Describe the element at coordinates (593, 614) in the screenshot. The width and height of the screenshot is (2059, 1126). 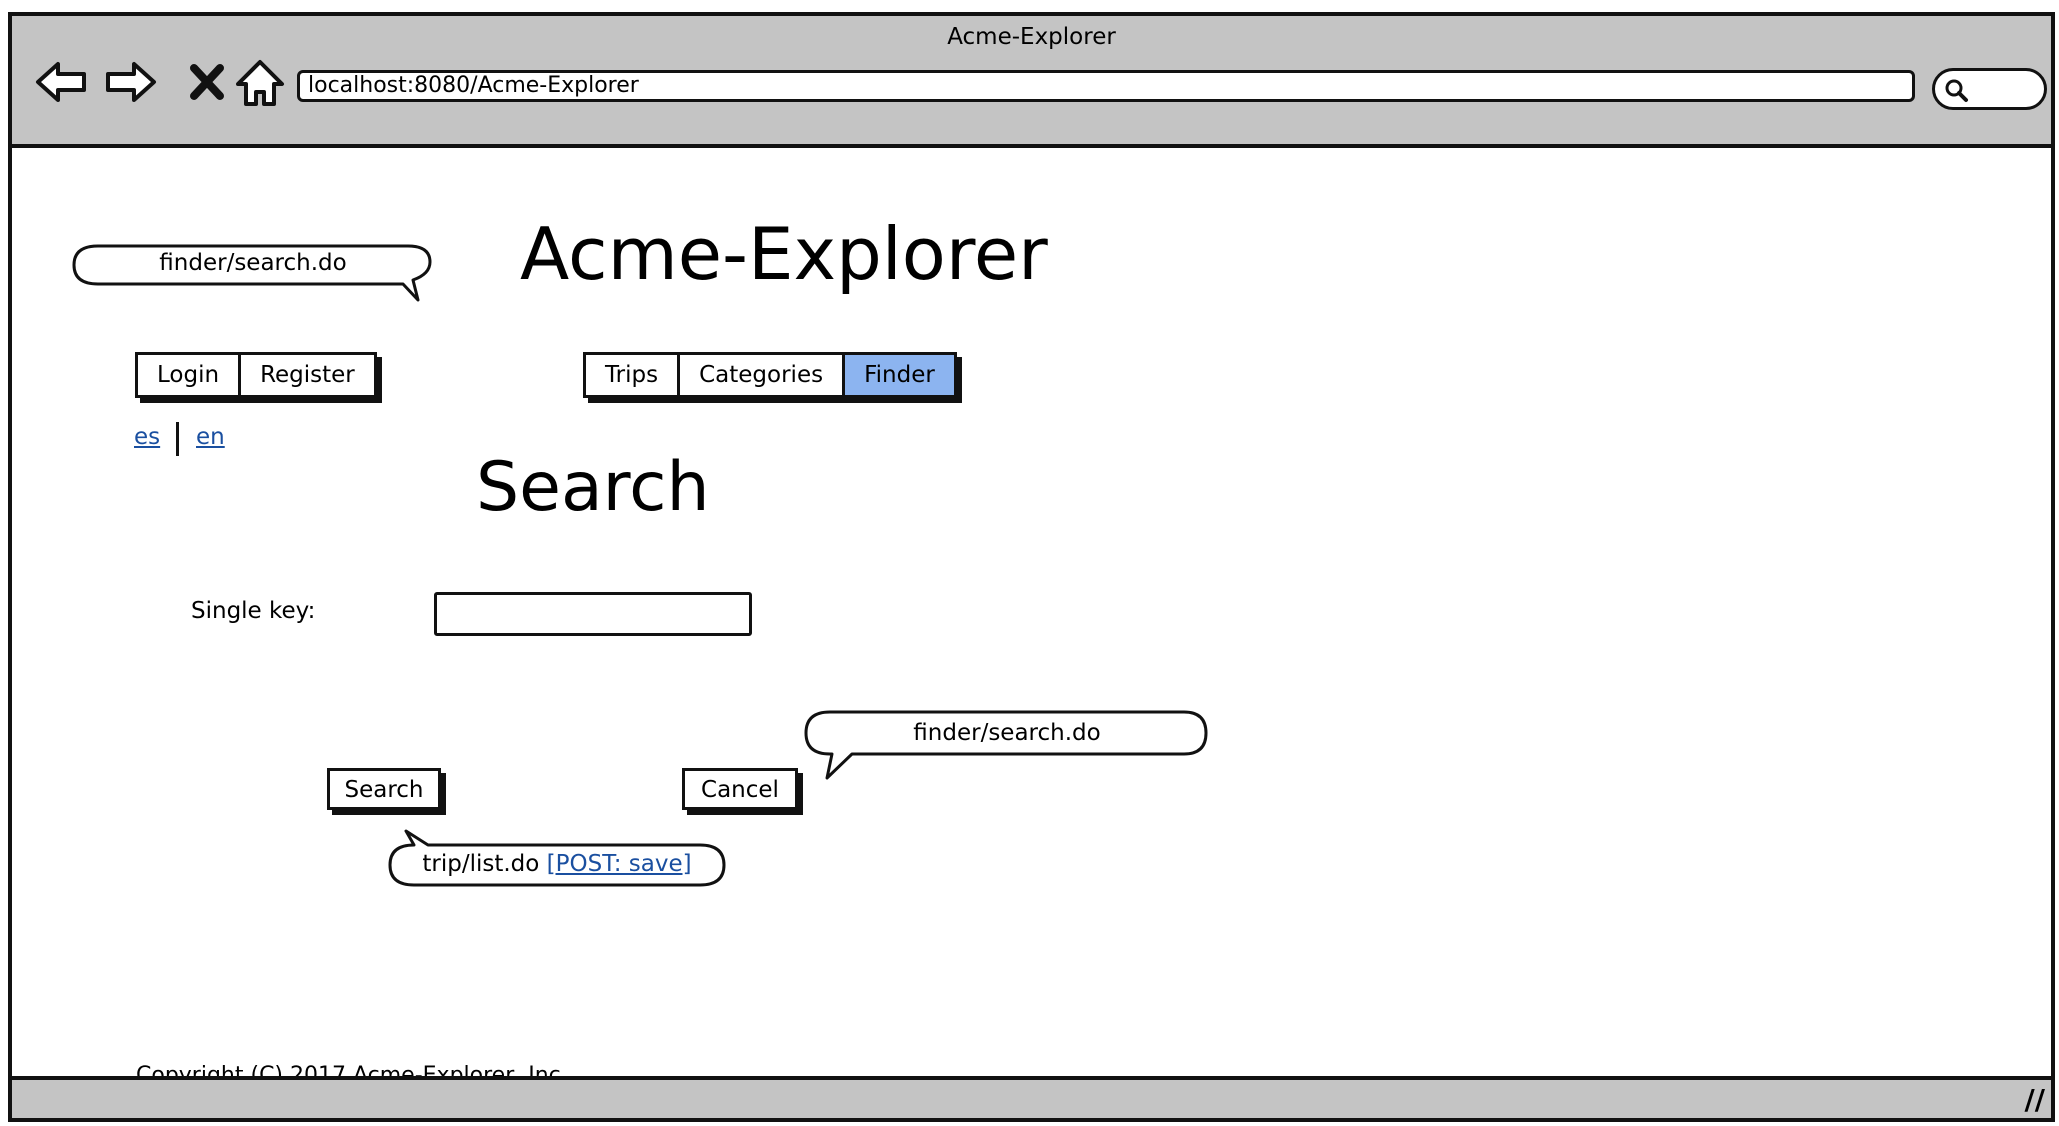
I see `single-key-input` at that location.